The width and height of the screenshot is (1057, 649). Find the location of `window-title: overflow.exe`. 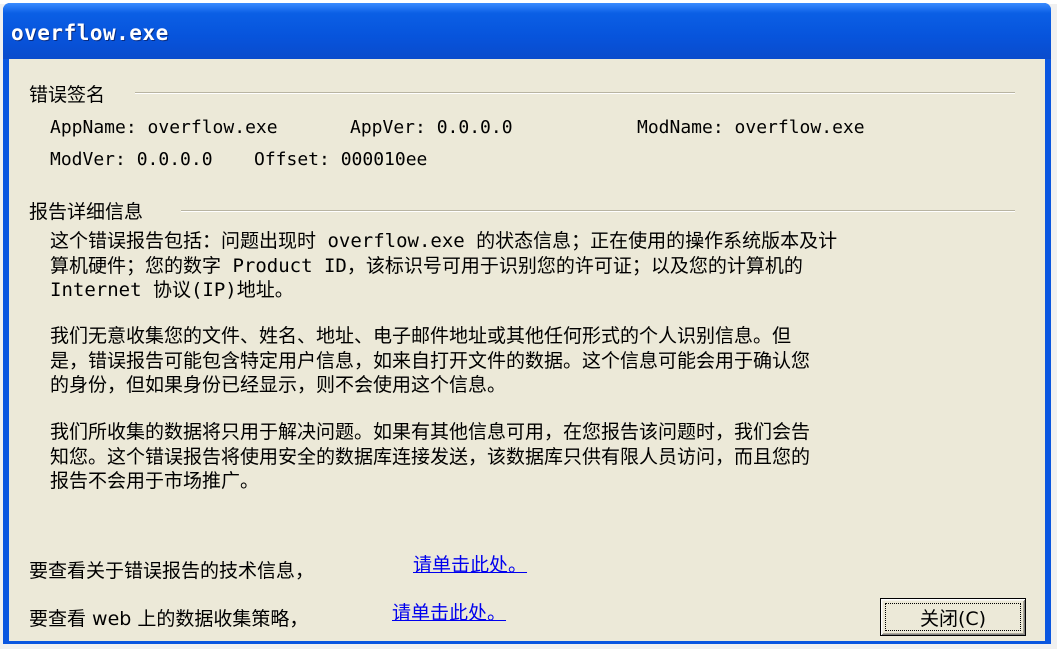

window-title: overflow.exe is located at coordinates (90, 33).